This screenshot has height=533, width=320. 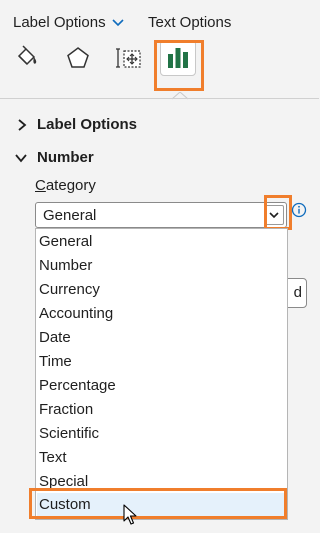 I want to click on section-number-title: Number, so click(x=65, y=157).